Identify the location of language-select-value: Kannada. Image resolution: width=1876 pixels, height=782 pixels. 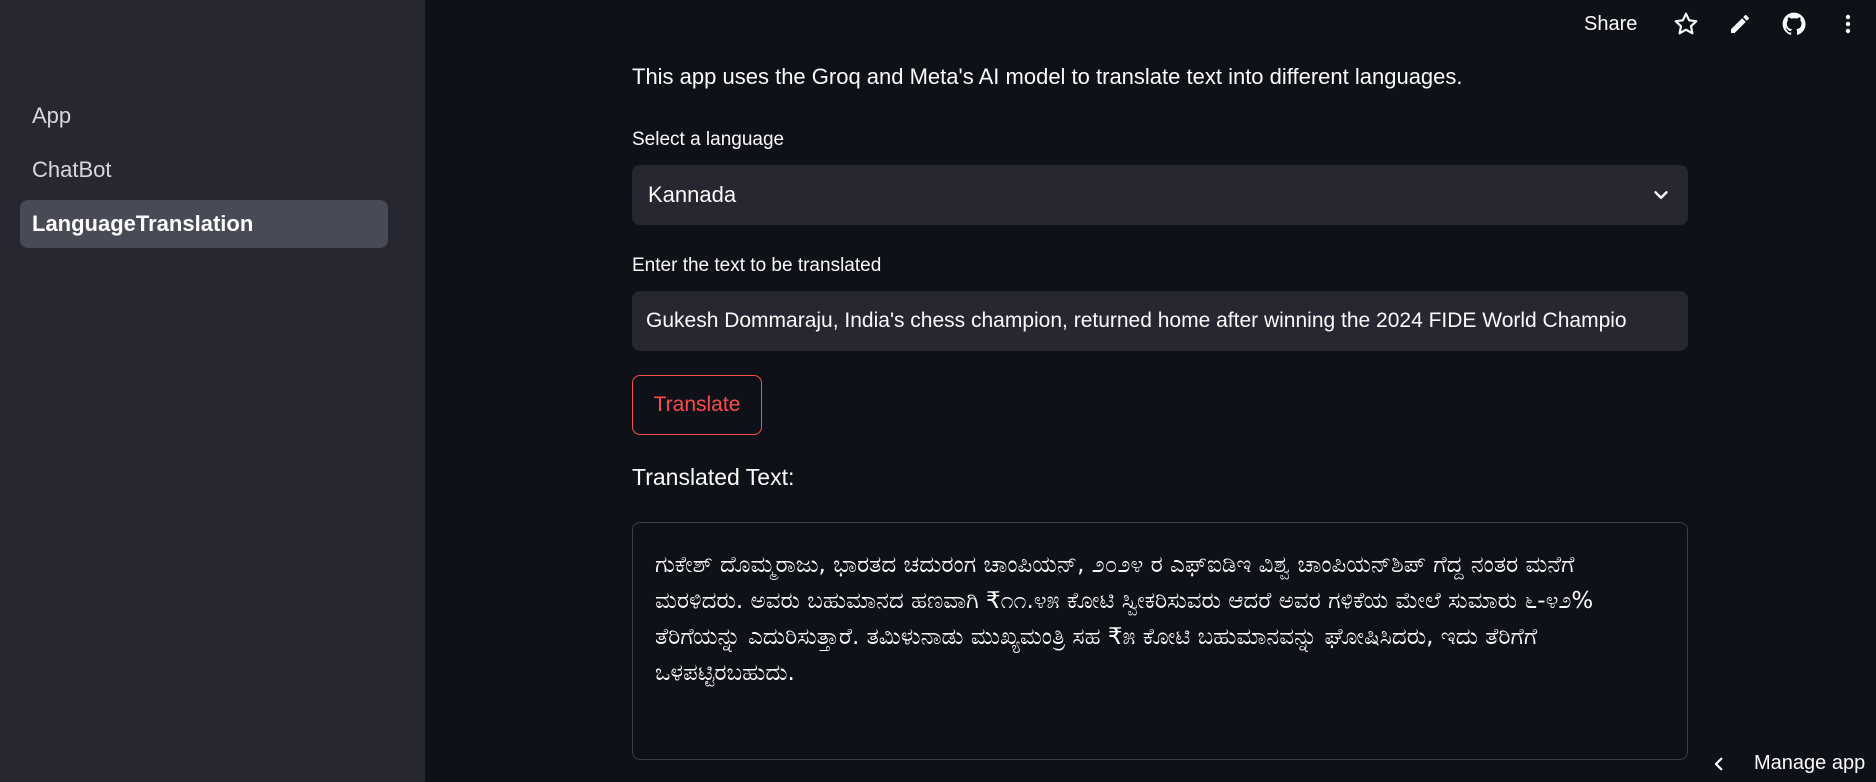
(692, 194).